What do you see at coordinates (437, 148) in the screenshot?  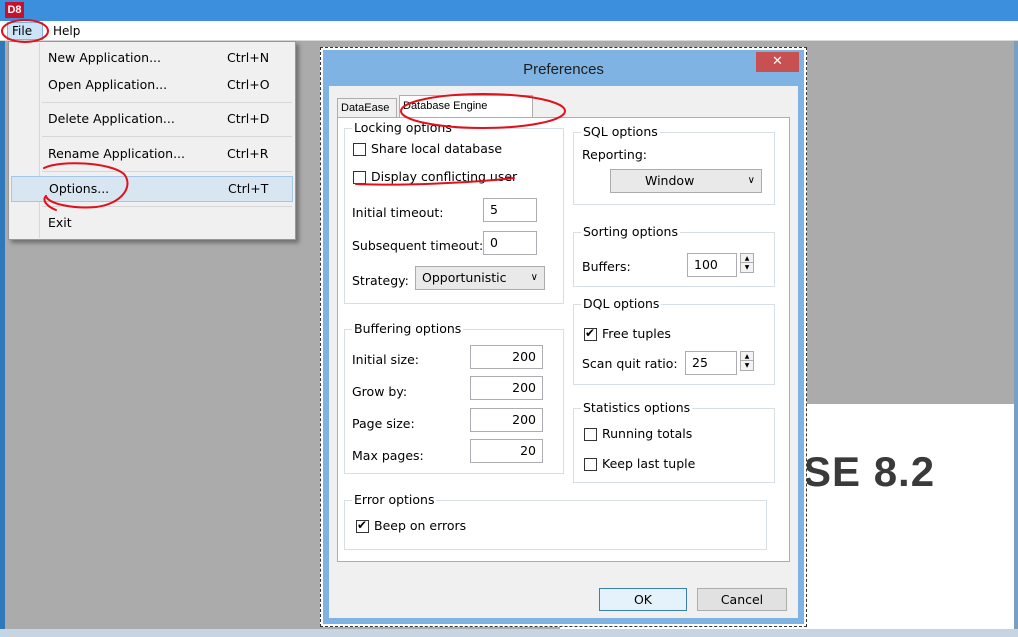 I see `share-local-database-label: Share local database` at bounding box center [437, 148].